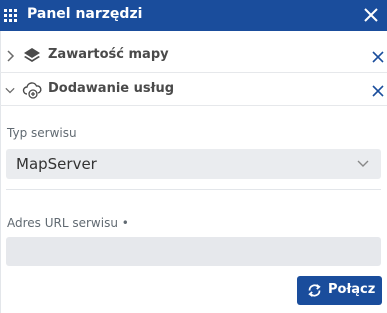 The width and height of the screenshot is (387, 313). What do you see at coordinates (56, 164) in the screenshot?
I see `service-type-value: MapServer` at bounding box center [56, 164].